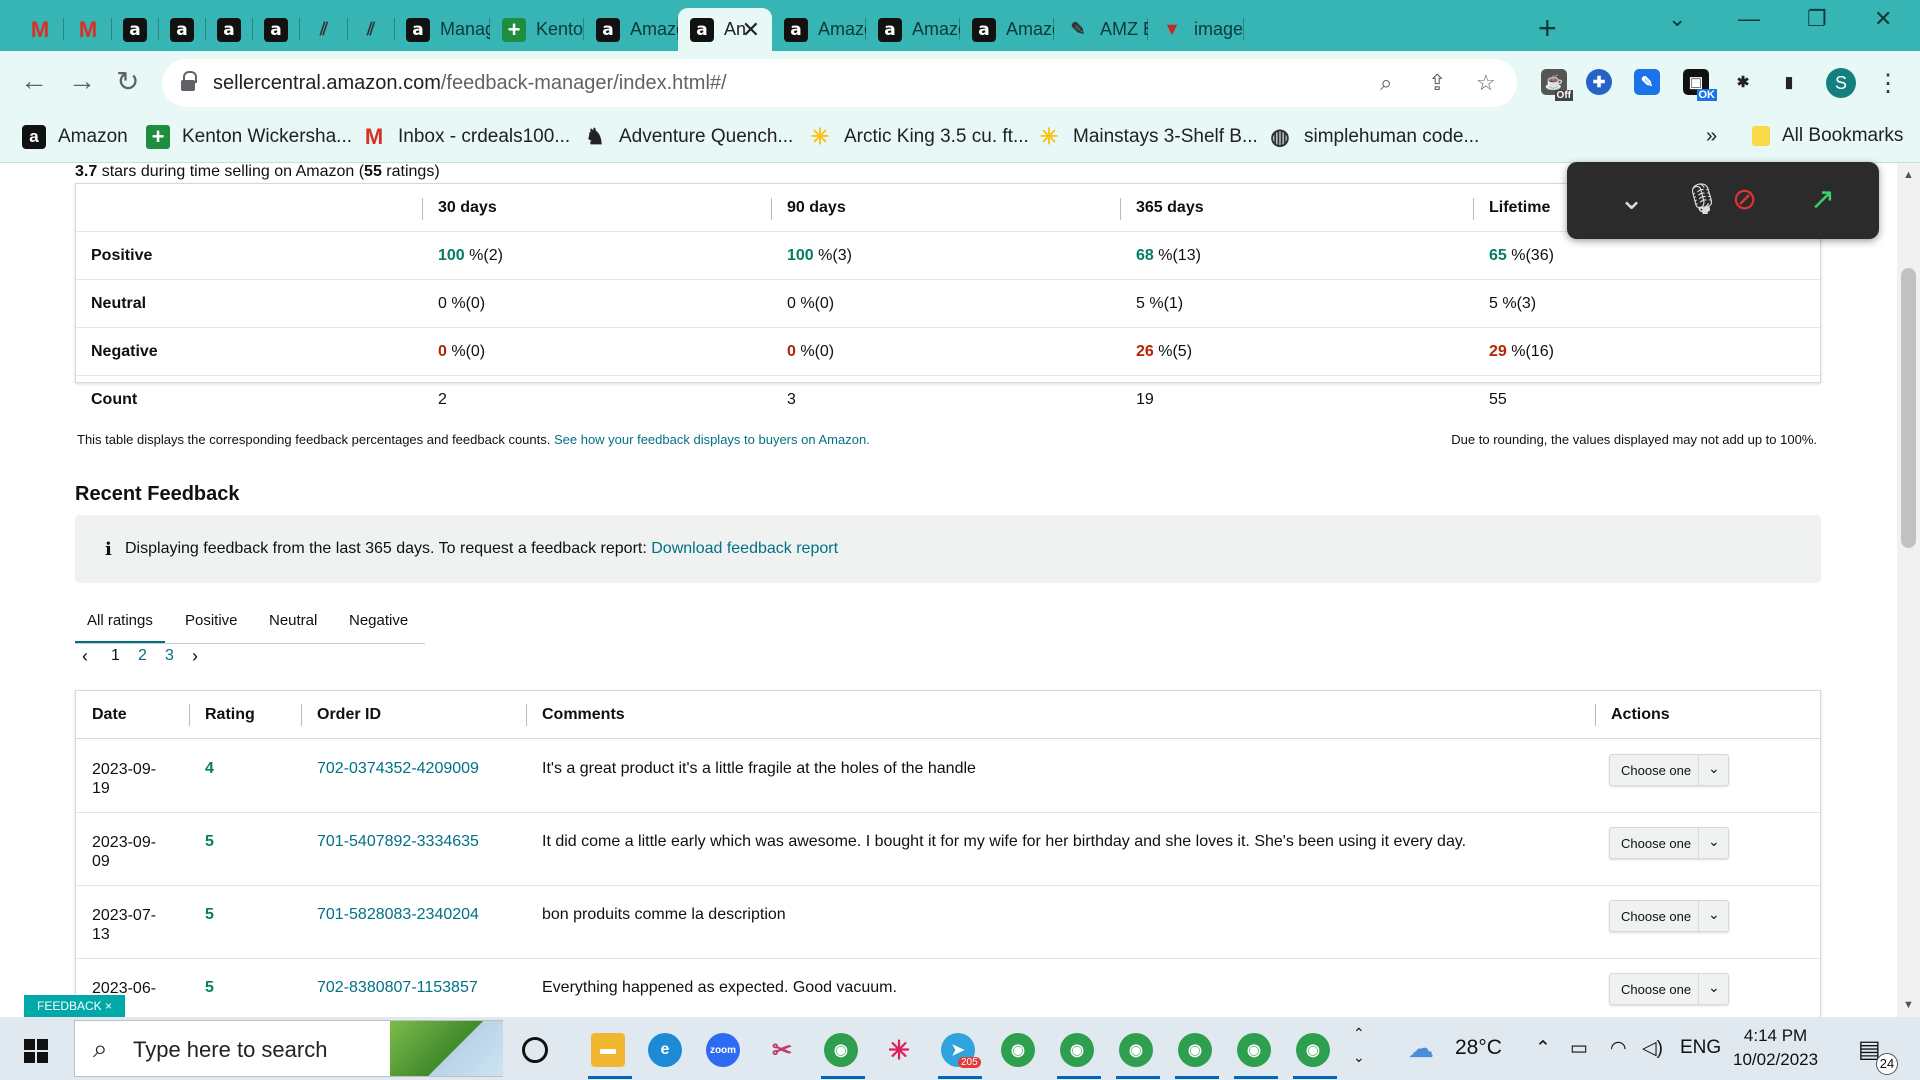  What do you see at coordinates (74, 1006) in the screenshot?
I see `feedback-widget-tab: FEEDBACK ×` at bounding box center [74, 1006].